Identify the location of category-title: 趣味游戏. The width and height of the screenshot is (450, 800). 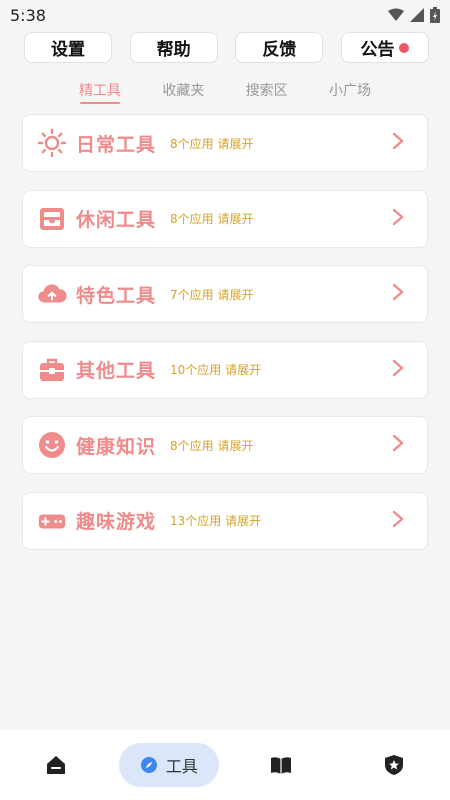
(116, 522).